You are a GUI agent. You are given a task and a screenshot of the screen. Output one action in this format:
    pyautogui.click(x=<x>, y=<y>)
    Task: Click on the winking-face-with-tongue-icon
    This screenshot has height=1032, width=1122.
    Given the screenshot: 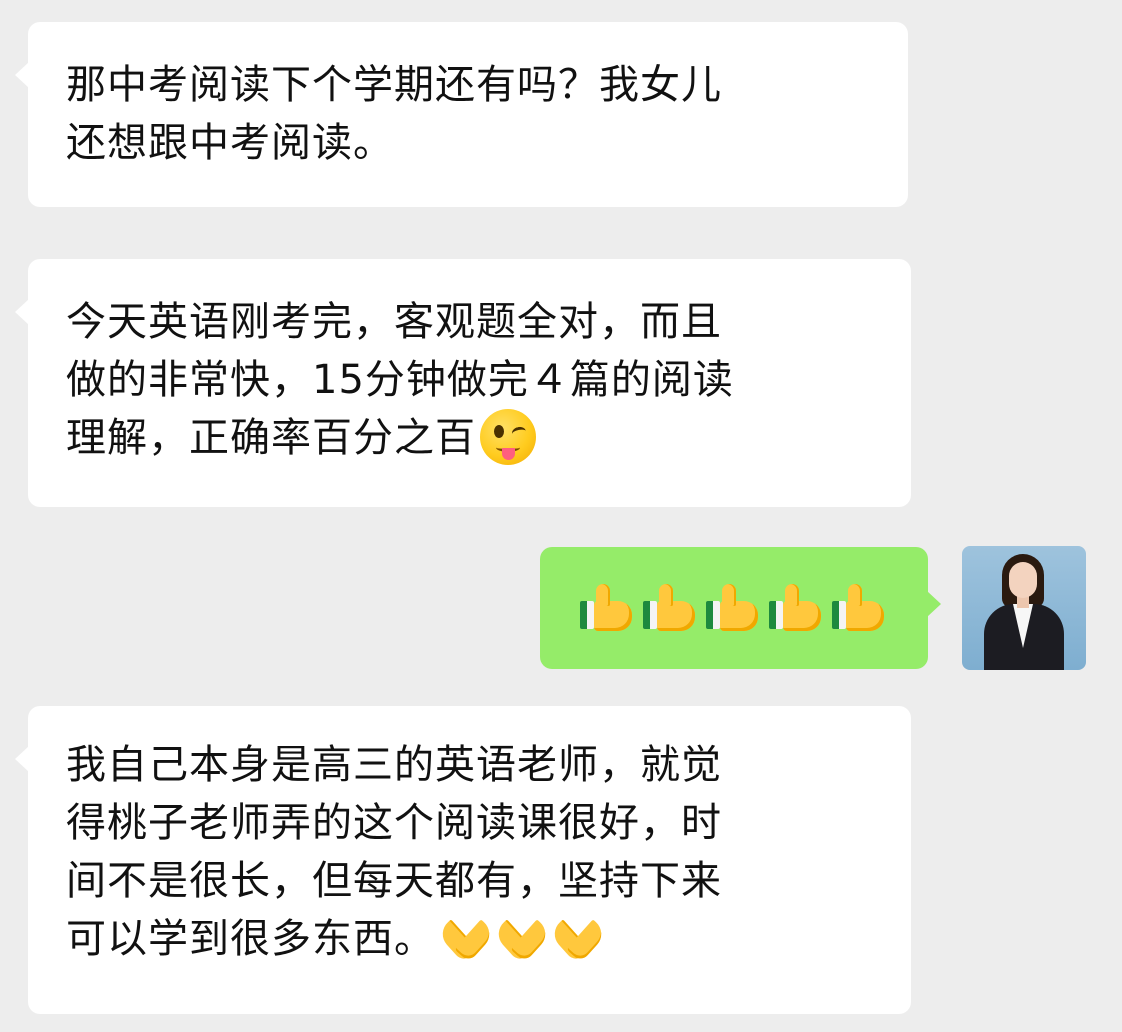 What is the action you would take?
    pyautogui.click(x=508, y=437)
    